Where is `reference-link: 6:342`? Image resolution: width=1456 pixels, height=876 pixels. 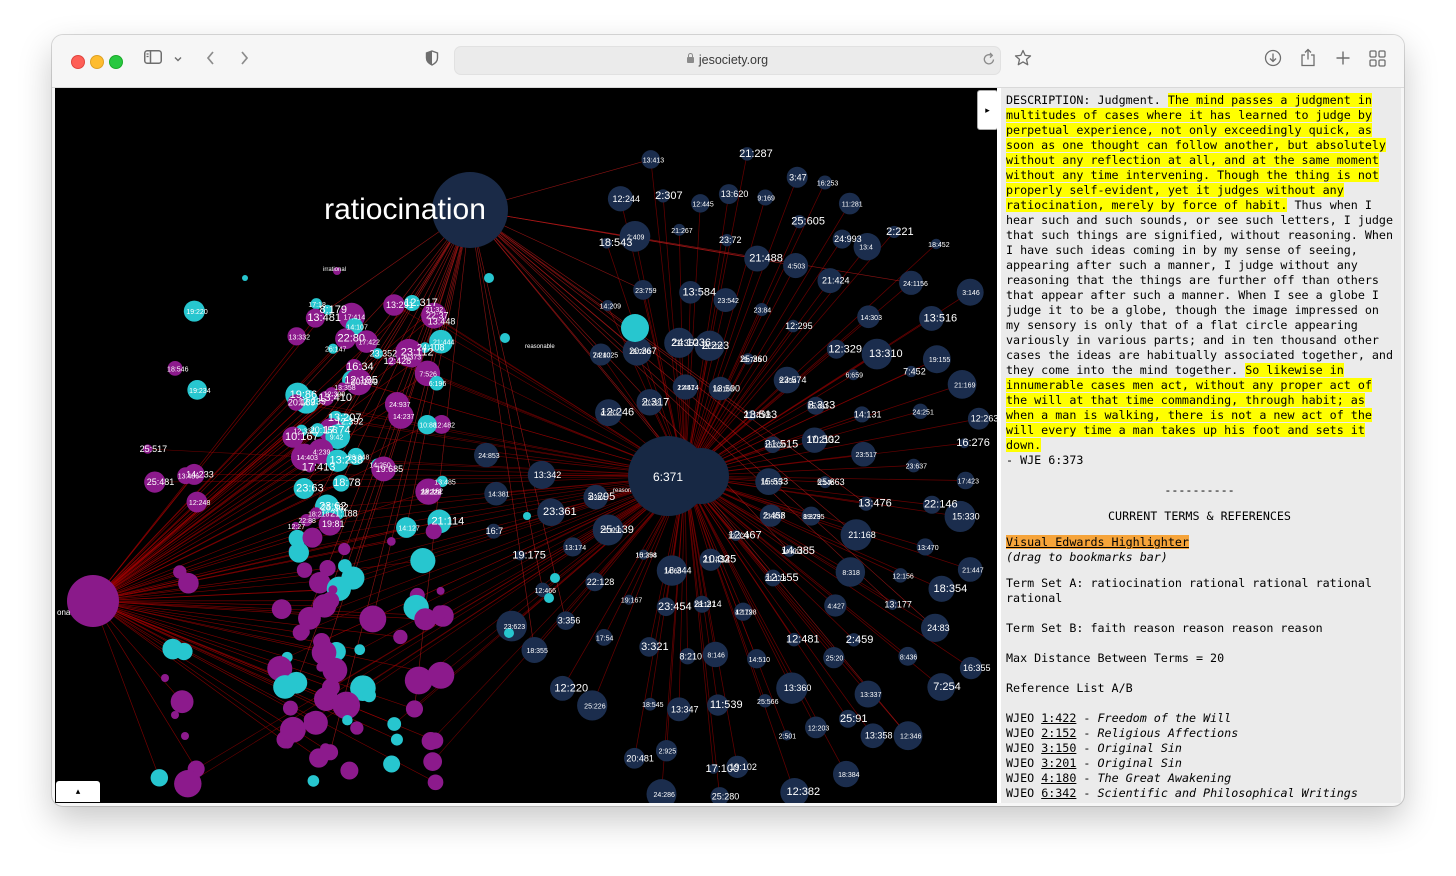 reference-link: 6:342 is located at coordinates (1058, 793).